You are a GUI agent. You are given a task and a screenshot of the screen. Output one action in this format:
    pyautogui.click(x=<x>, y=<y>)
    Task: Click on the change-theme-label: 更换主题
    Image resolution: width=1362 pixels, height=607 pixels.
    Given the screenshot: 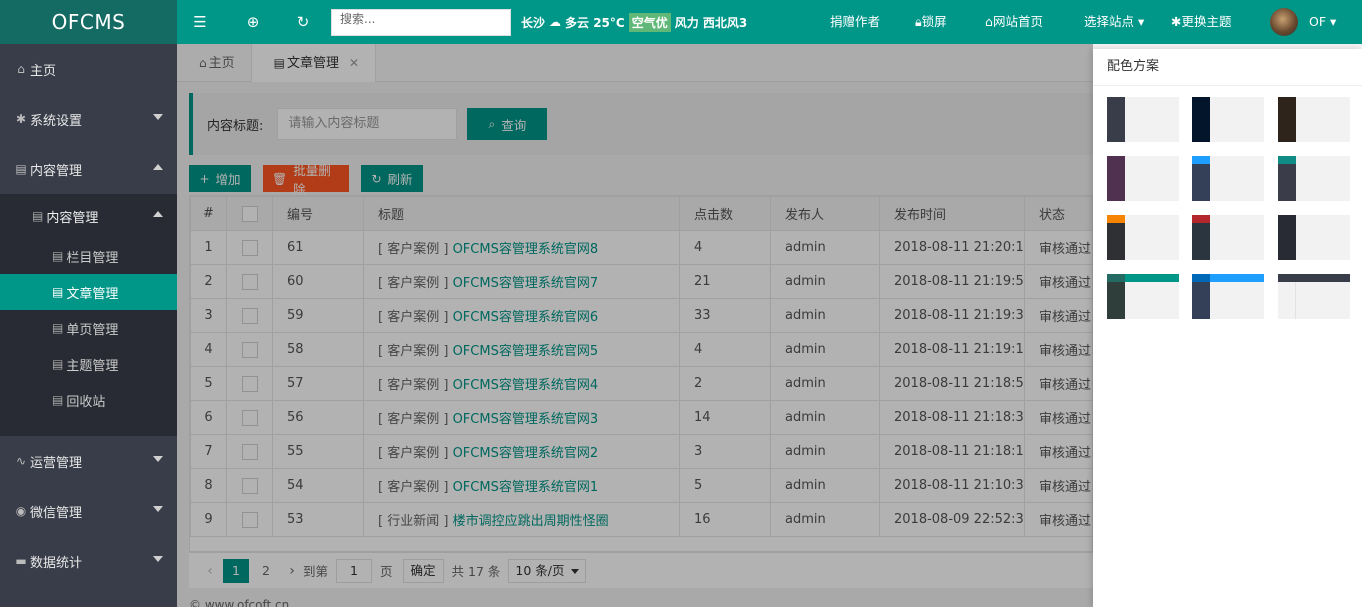 What is the action you would take?
    pyautogui.click(x=1206, y=21)
    